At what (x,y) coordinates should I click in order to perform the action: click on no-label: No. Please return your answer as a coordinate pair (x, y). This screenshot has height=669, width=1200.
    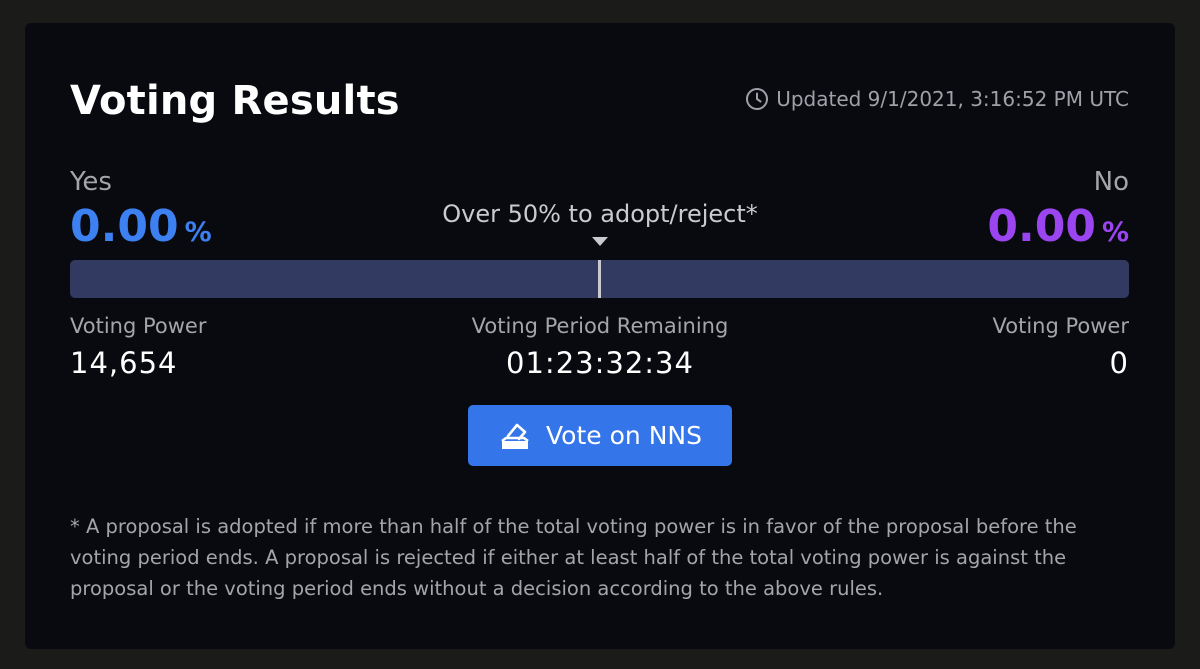
    Looking at the image, I should click on (1111, 182).